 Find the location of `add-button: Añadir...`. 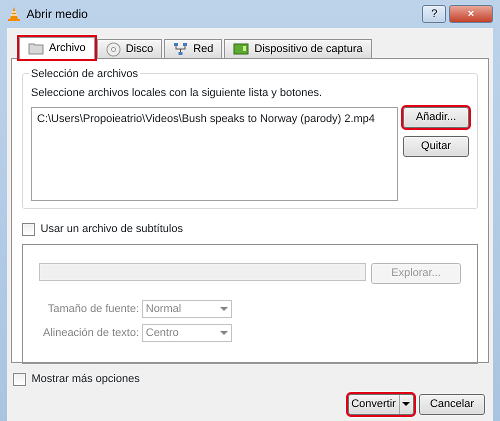

add-button: Añadir... is located at coordinates (436, 117).